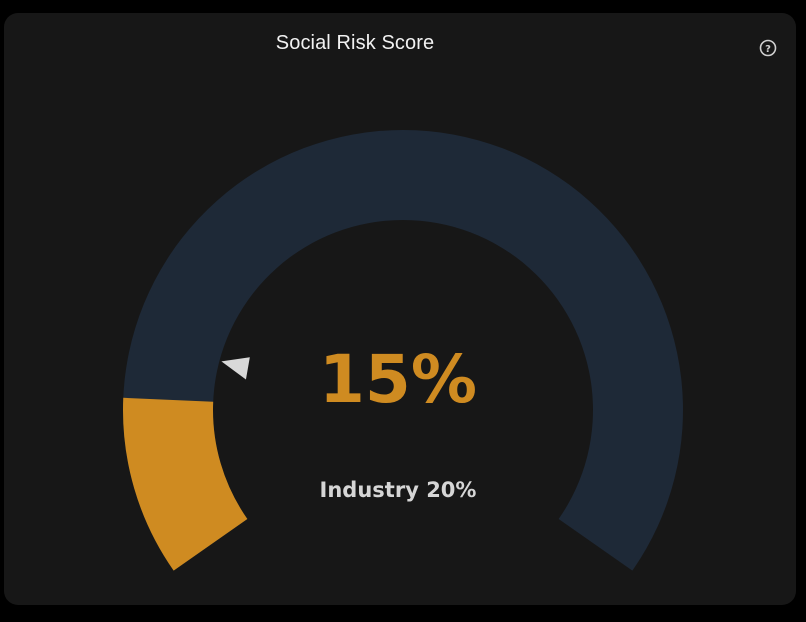 Image resolution: width=806 pixels, height=622 pixels. What do you see at coordinates (398, 379) in the screenshot?
I see `gauge-value: 15%` at bounding box center [398, 379].